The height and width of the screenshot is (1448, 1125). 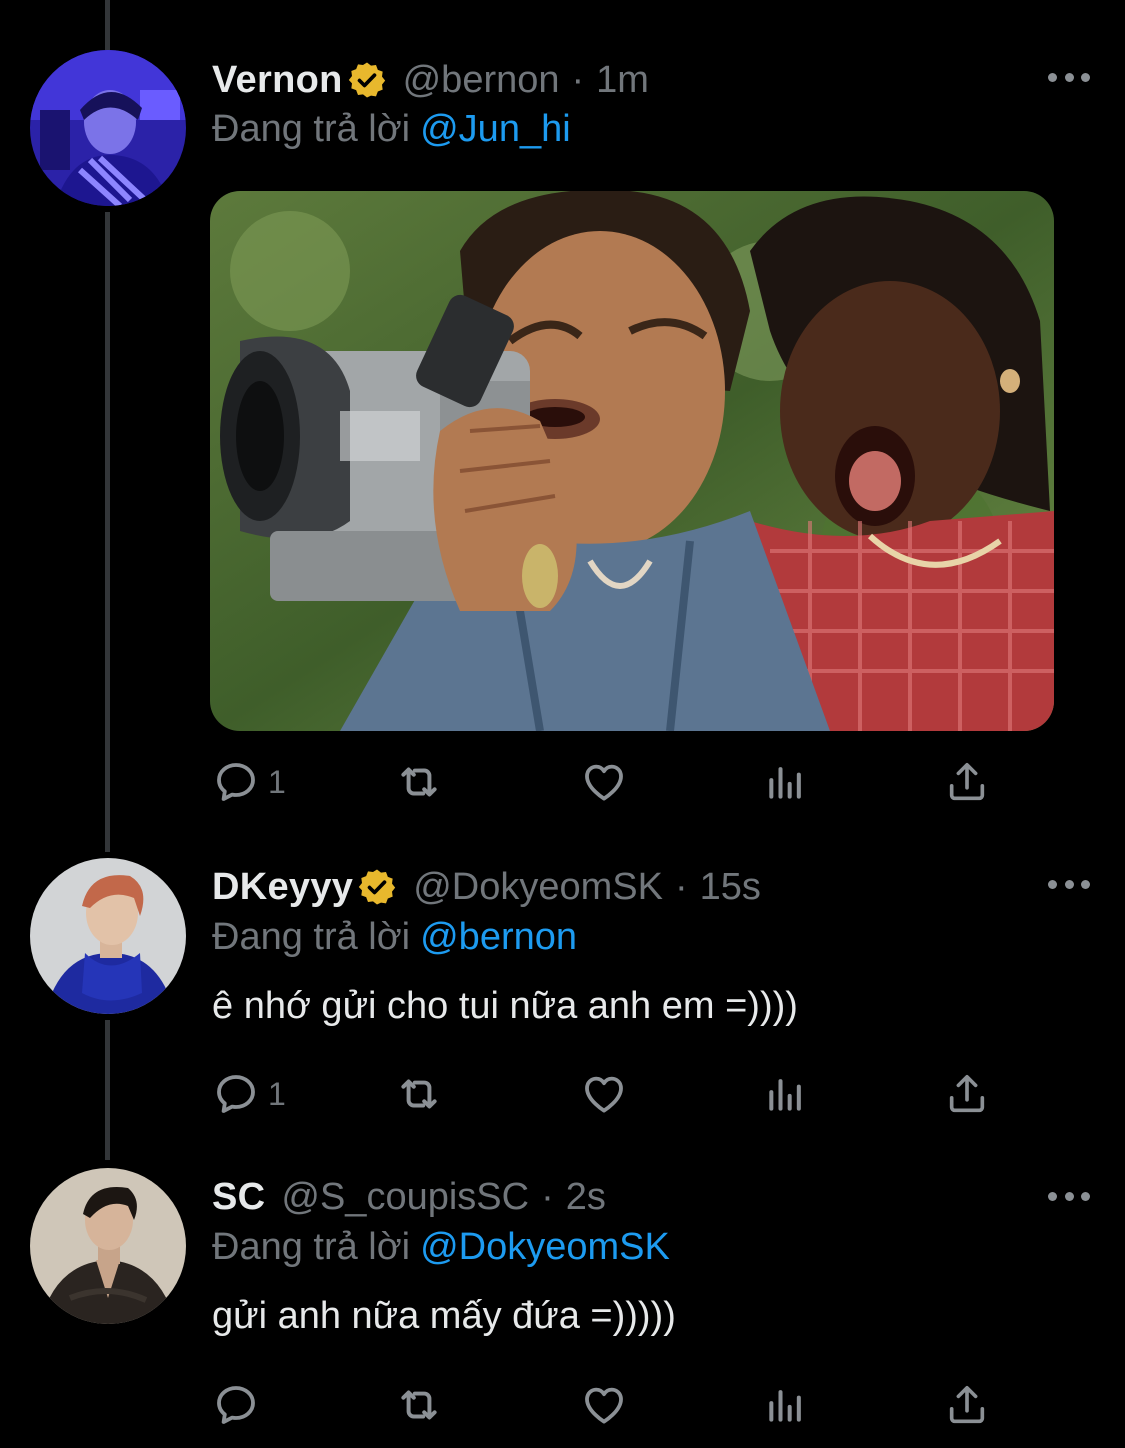 I want to click on reply-context: Đang trả lời @bernon, so click(x=394, y=937).